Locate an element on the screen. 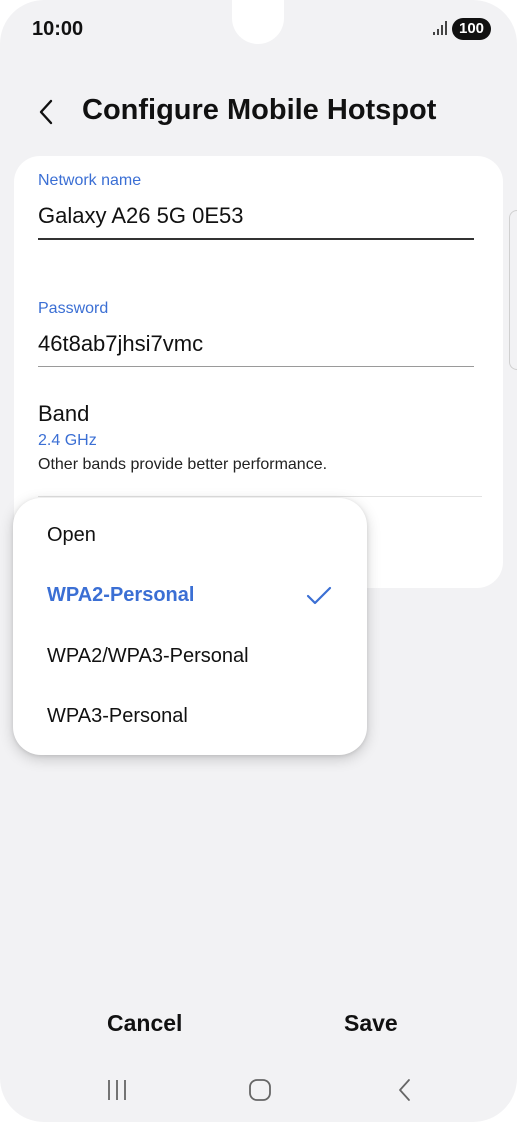  home-icon is located at coordinates (260, 1090).